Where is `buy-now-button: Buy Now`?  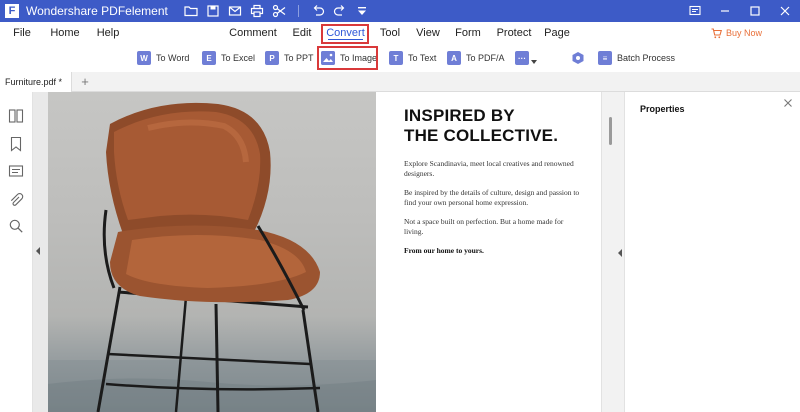 buy-now-button: Buy Now is located at coordinates (736, 33).